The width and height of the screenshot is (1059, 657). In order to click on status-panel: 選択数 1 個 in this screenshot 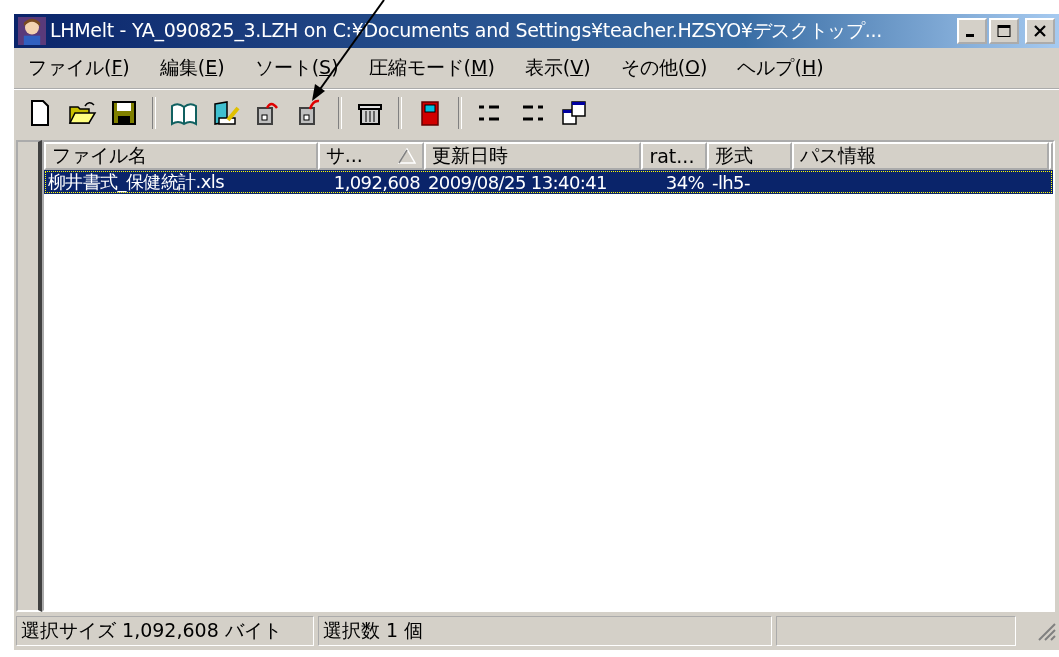, I will do `click(545, 631)`.